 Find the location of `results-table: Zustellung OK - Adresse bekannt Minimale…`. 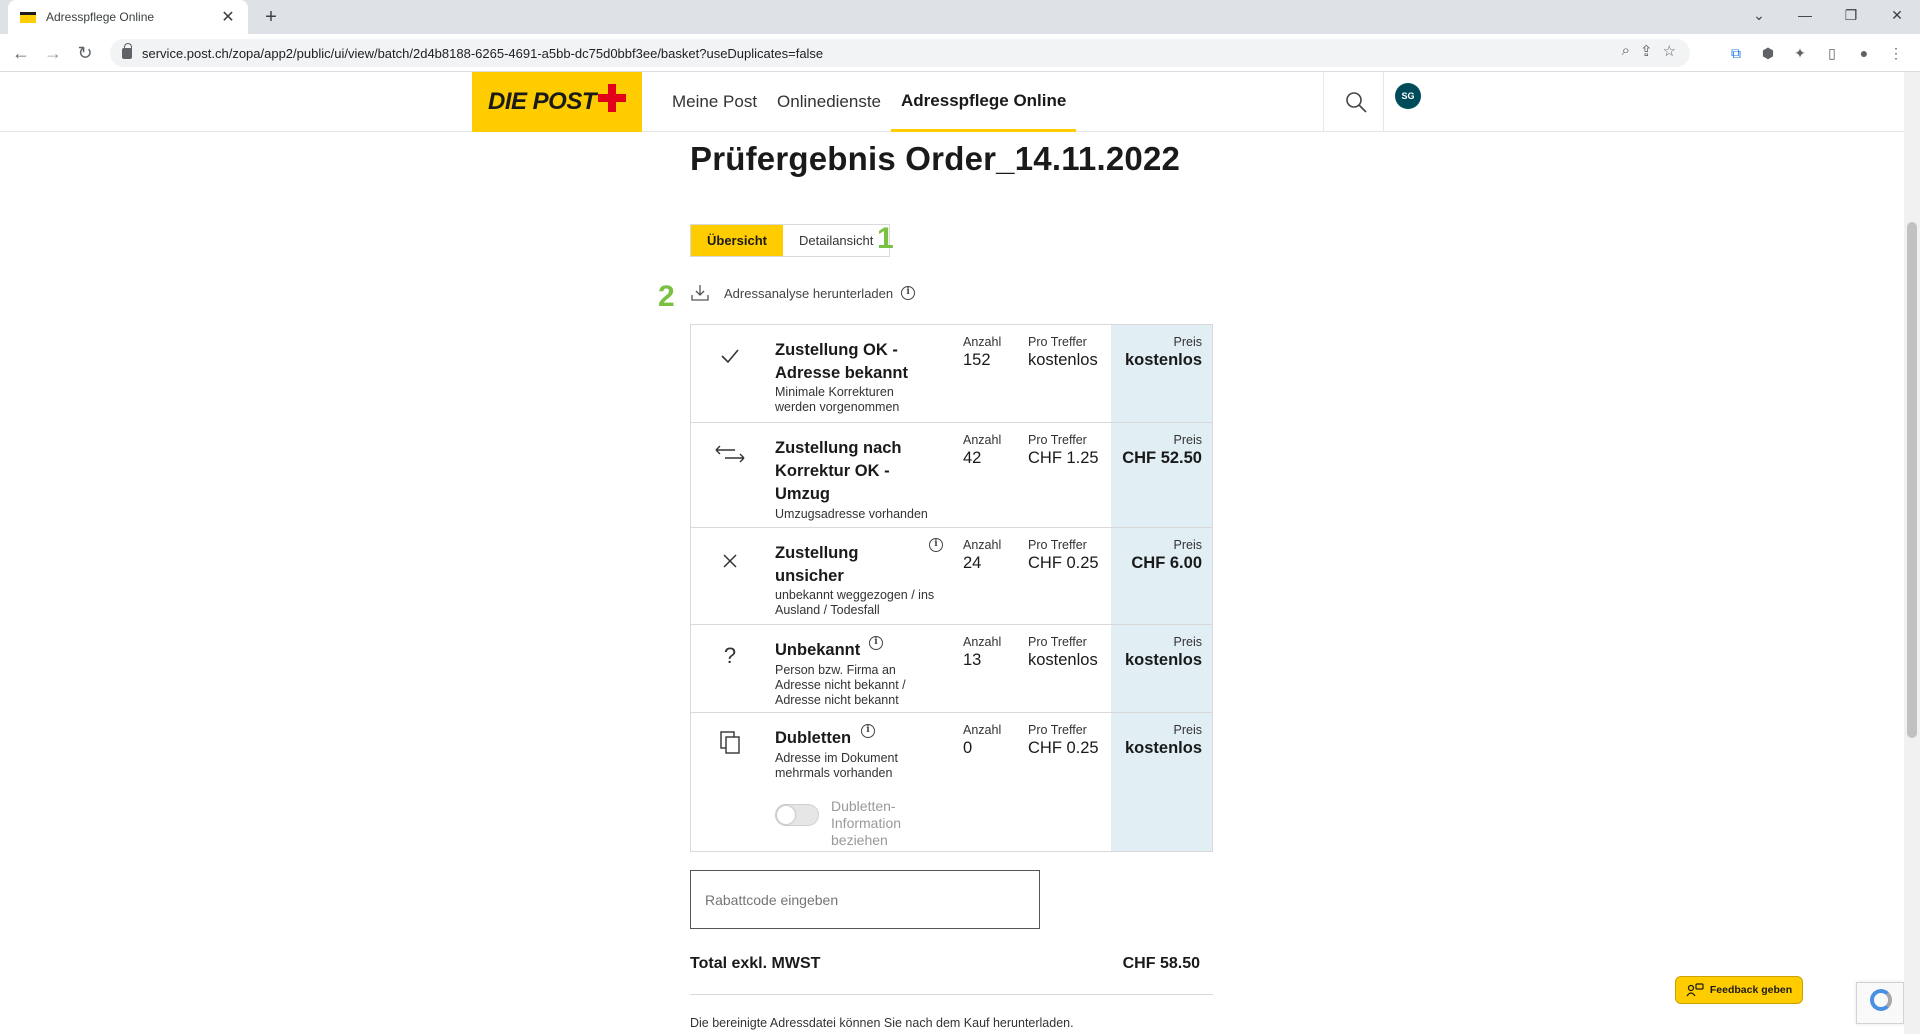

results-table: Zustellung OK - Adresse bekannt Minimale… is located at coordinates (951, 588).